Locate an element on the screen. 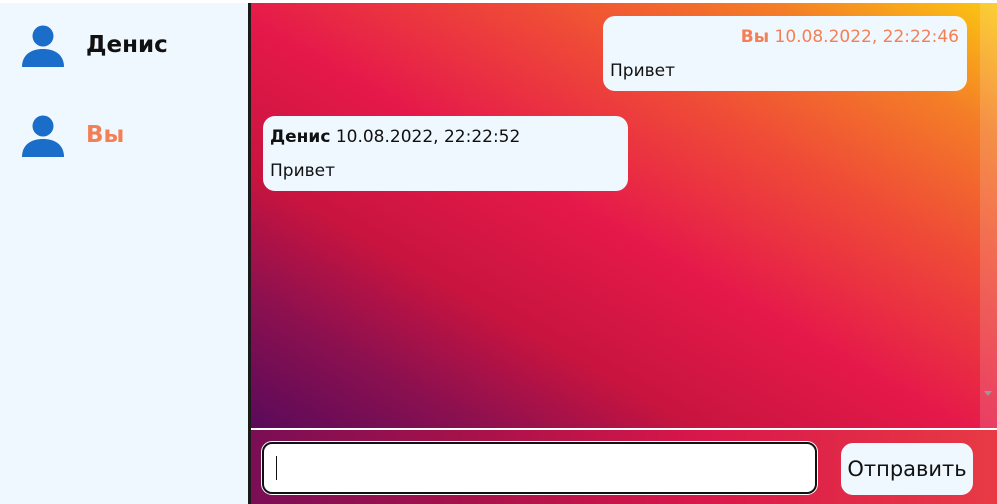 The width and height of the screenshot is (997, 504). sidebar-user-name: Вы is located at coordinates (105, 135).